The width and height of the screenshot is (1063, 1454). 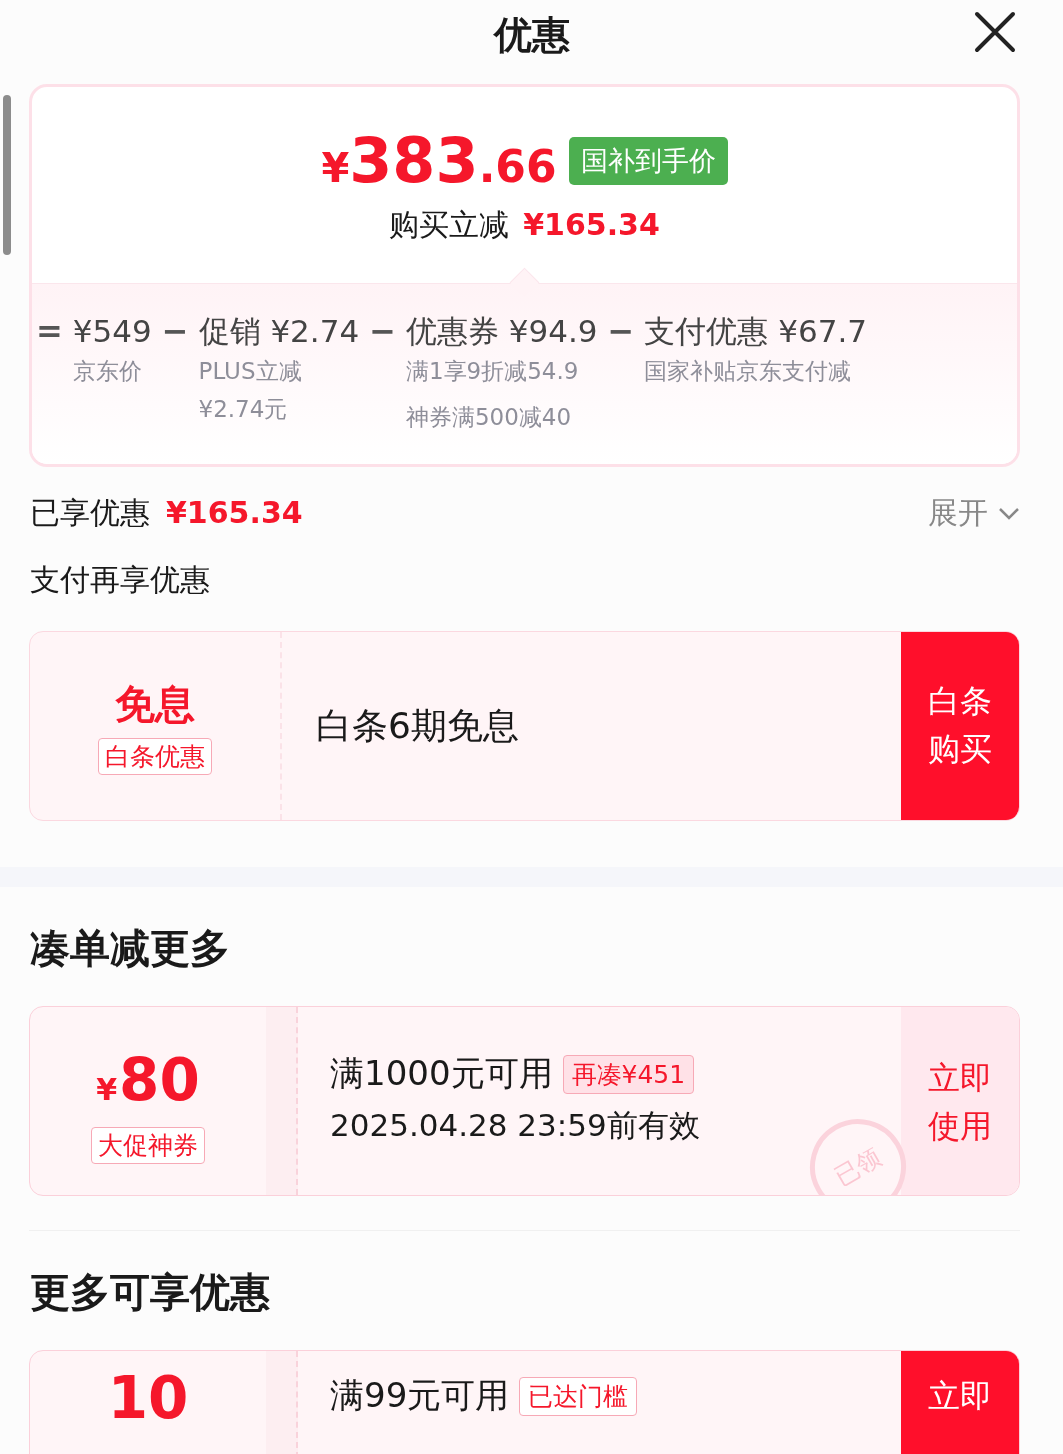 What do you see at coordinates (591, 224) in the screenshot?
I see `saving-amount: ¥165.34` at bounding box center [591, 224].